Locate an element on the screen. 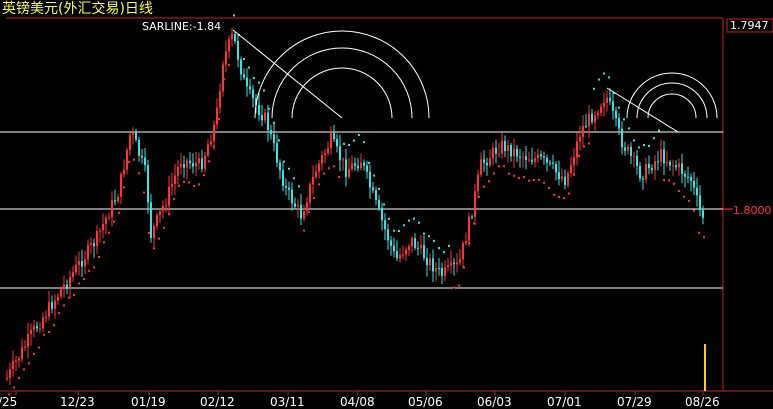 The width and height of the screenshot is (773, 409). date-label: 07/29 is located at coordinates (634, 402).